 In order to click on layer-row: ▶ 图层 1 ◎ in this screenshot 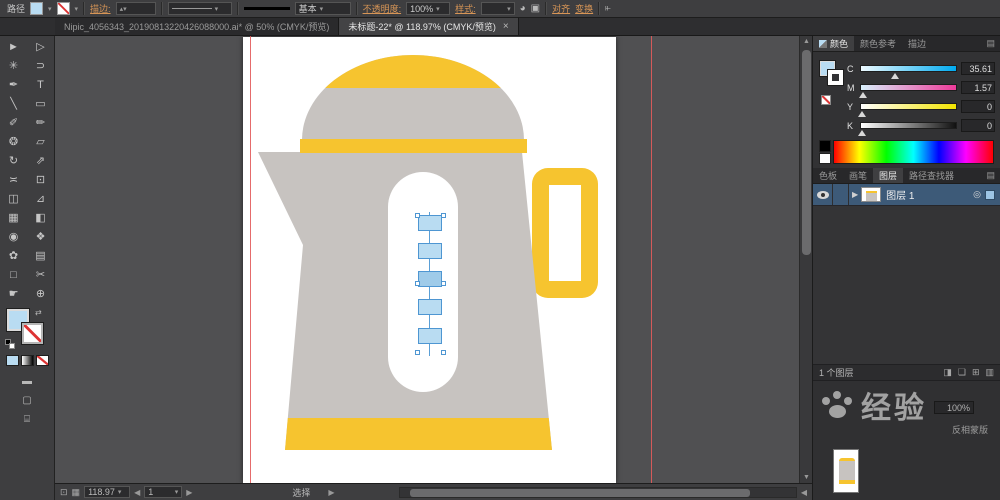, I will do `click(906, 195)`.